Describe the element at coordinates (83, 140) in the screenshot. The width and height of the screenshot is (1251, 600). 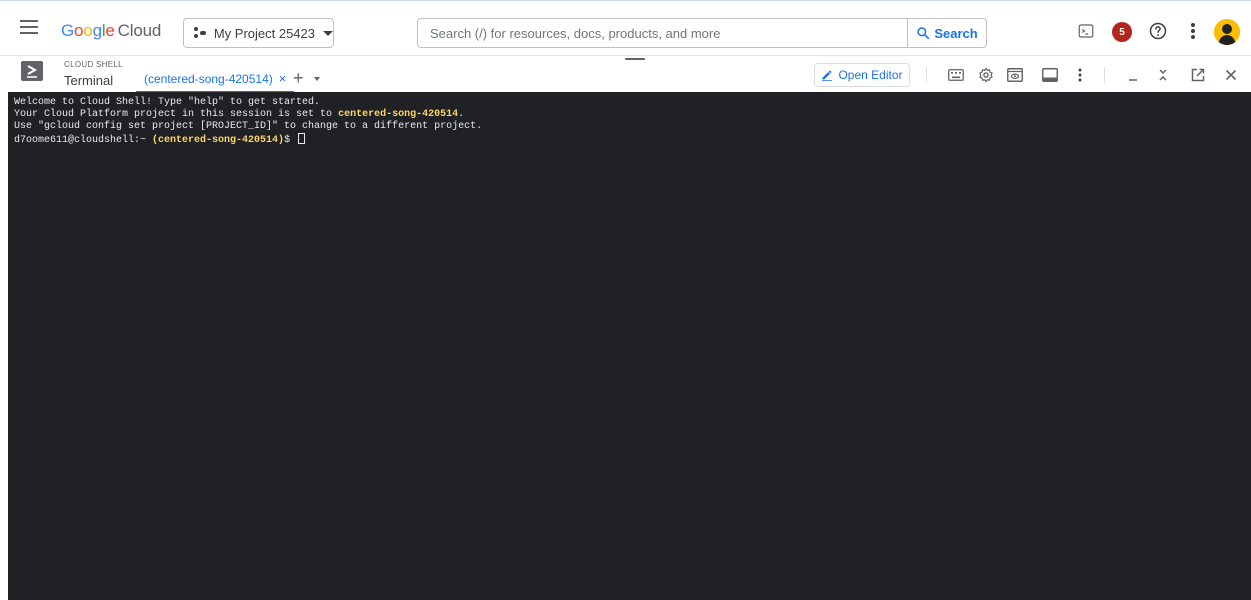
I see `prompt-user: d7oome611@cloudshell:~` at that location.